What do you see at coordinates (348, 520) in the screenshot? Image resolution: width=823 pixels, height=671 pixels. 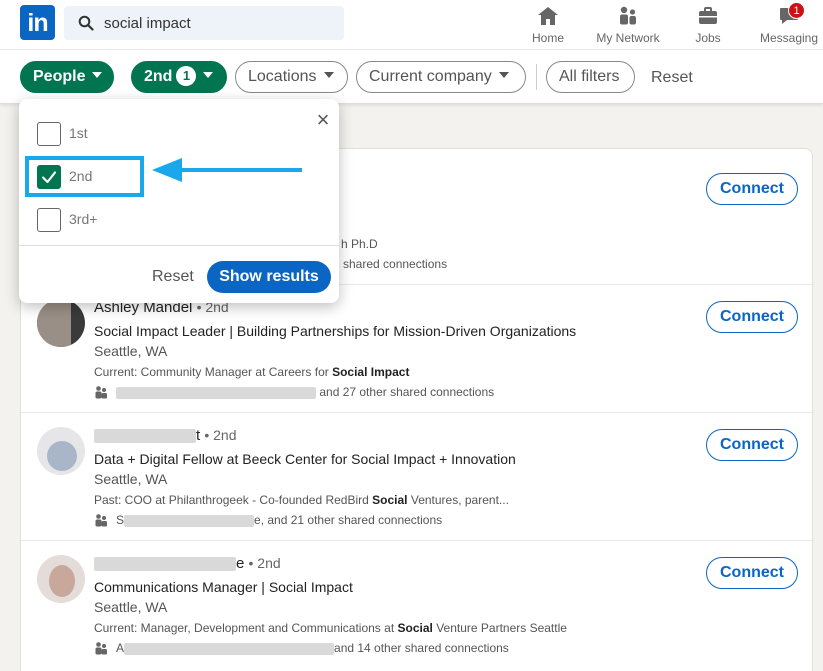 I see `shared-connections-text: e, and 21 other shared connections` at bounding box center [348, 520].